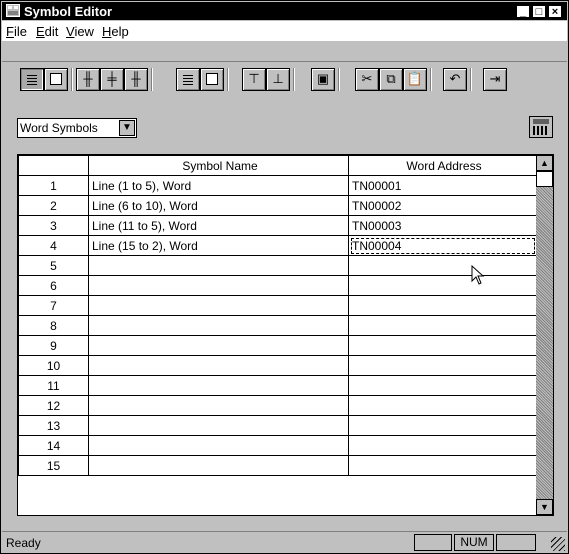 The image size is (569, 554). Describe the element at coordinates (53, 165) in the screenshot. I see `header-number` at that location.